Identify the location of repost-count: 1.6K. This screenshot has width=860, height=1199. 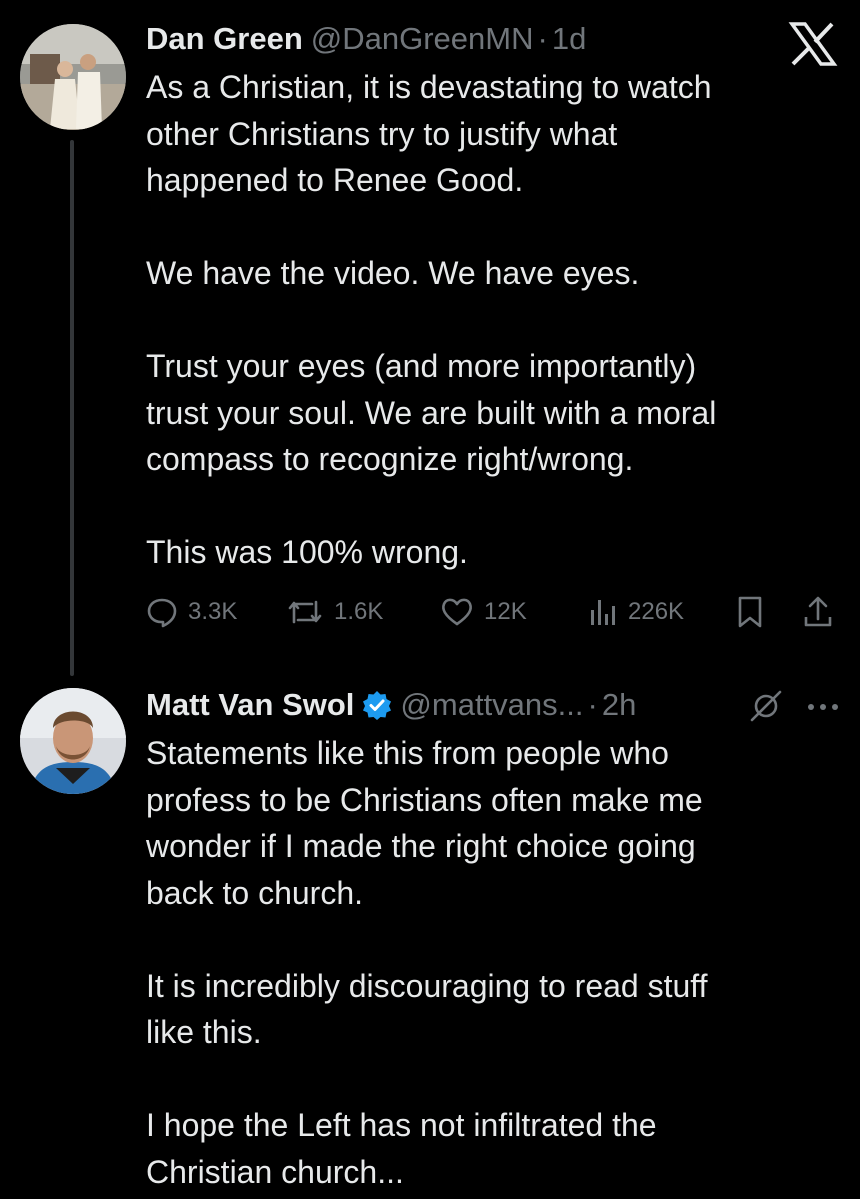
(359, 611).